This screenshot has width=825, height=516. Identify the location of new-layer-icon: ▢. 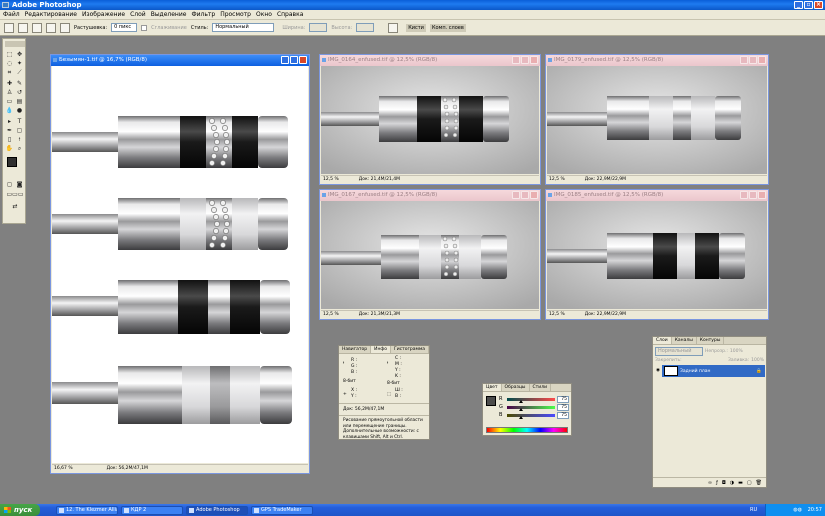
(749, 482).